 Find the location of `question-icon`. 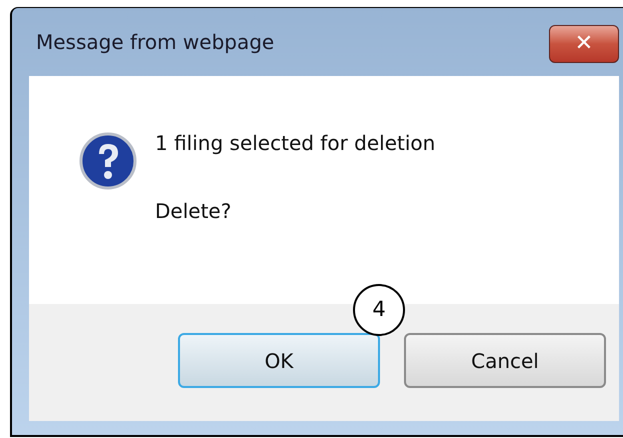

question-icon is located at coordinates (108, 161).